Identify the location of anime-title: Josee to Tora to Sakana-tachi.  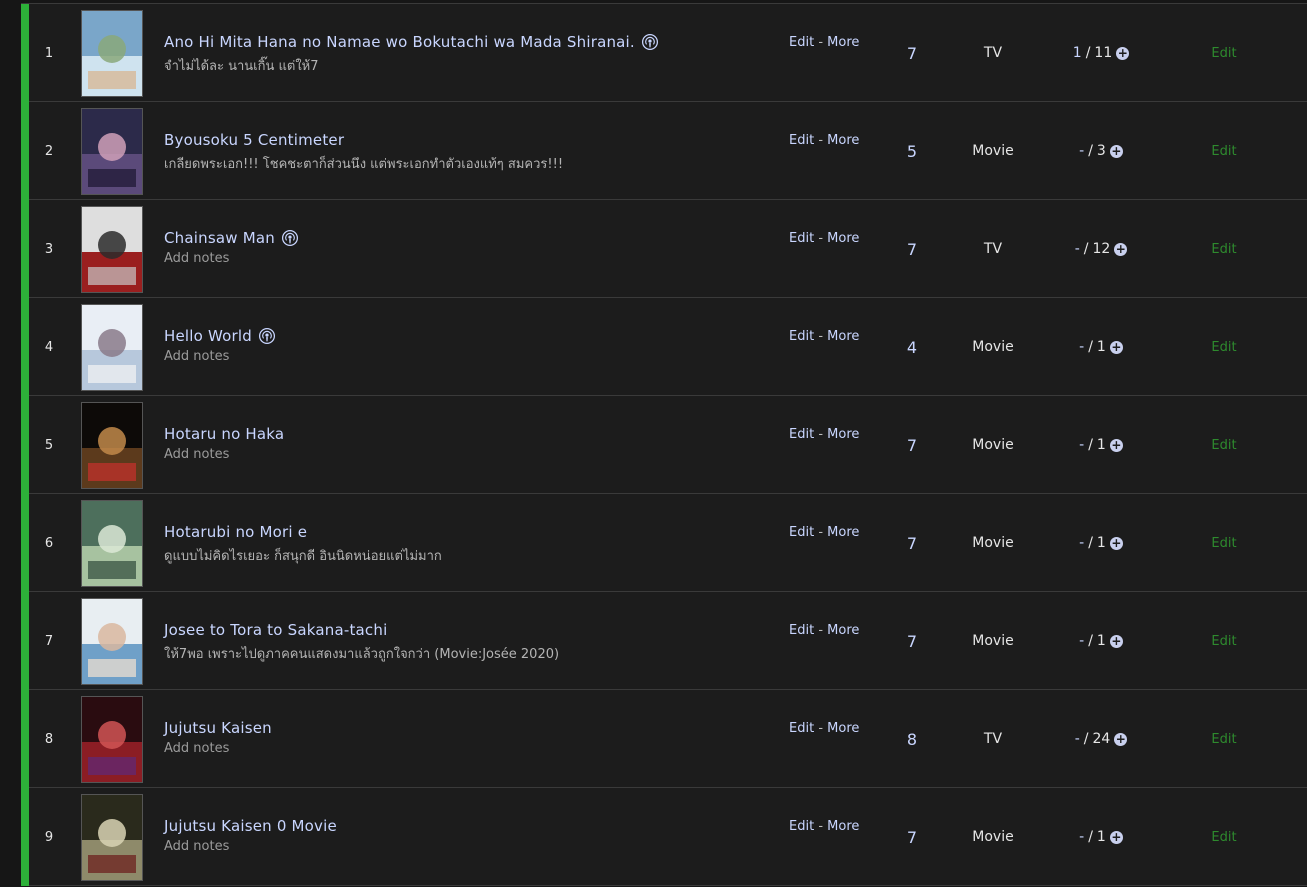
(275, 630).